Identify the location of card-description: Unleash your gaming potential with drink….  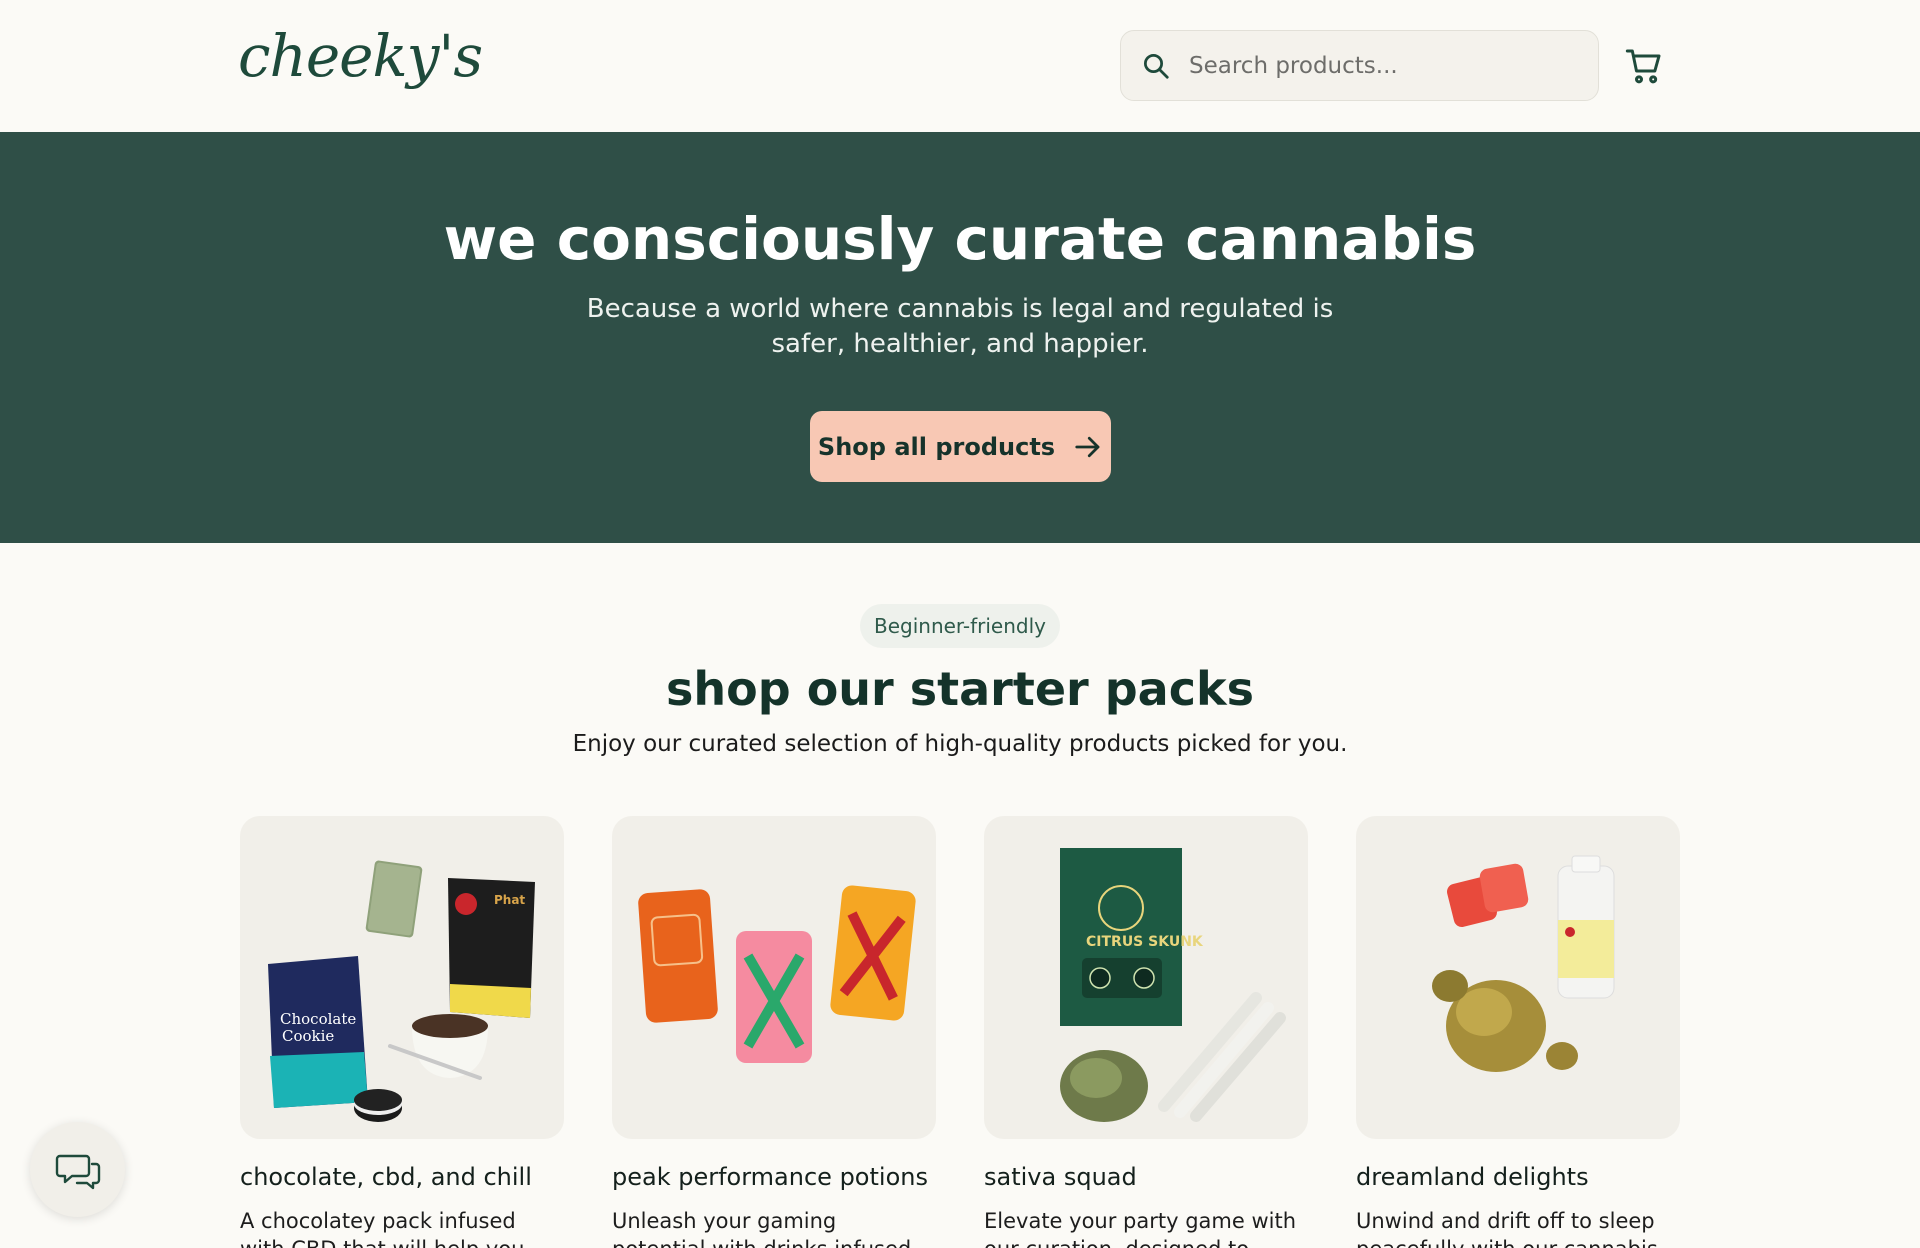
(761, 1228).